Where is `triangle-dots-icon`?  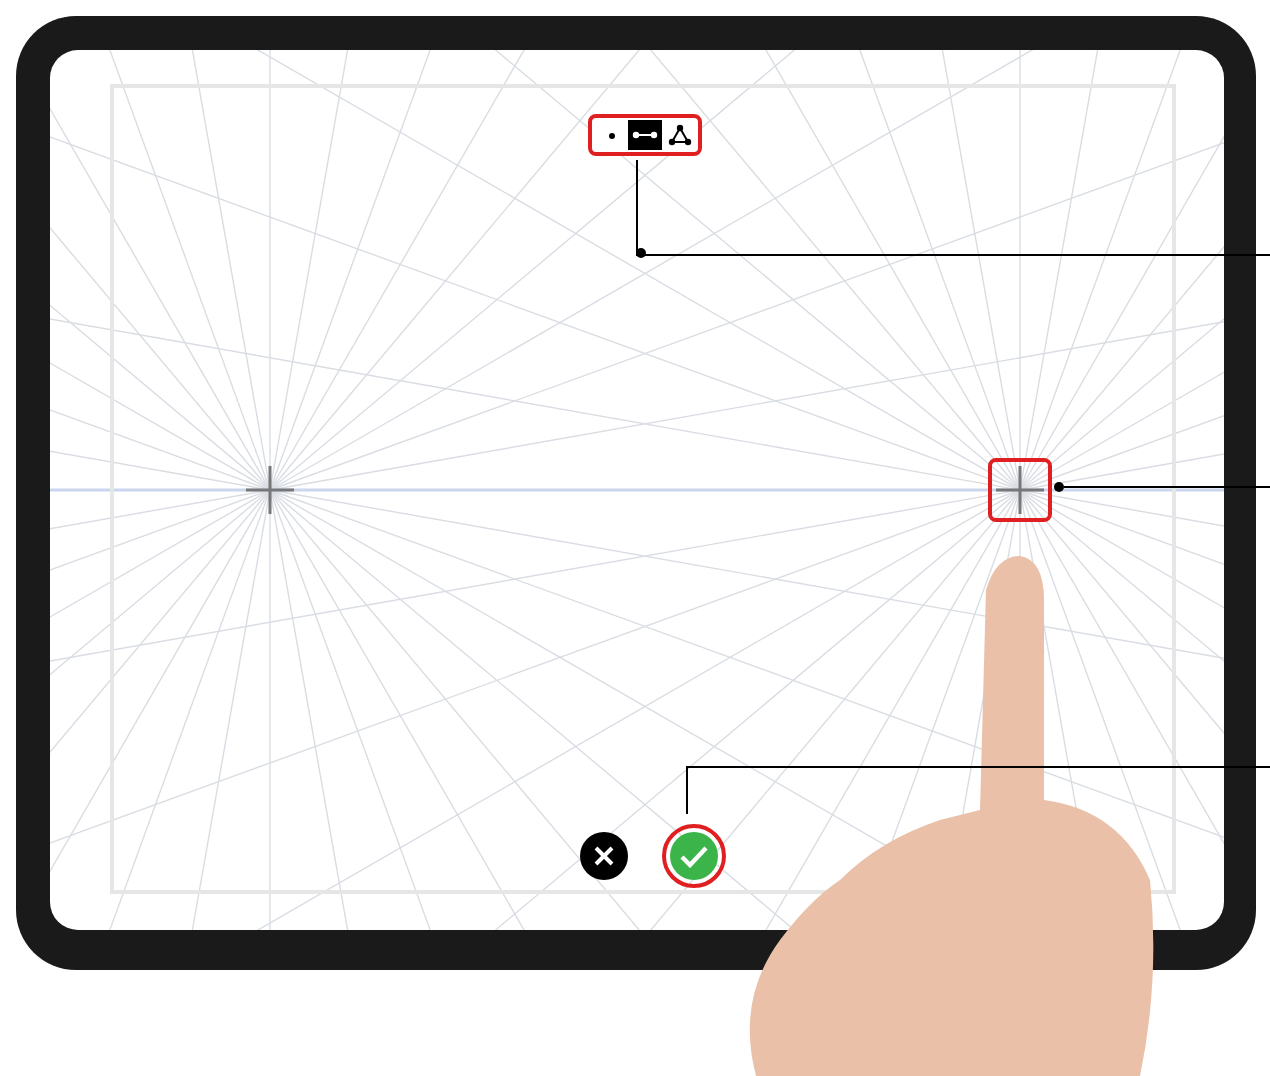 triangle-dots-icon is located at coordinates (679, 135).